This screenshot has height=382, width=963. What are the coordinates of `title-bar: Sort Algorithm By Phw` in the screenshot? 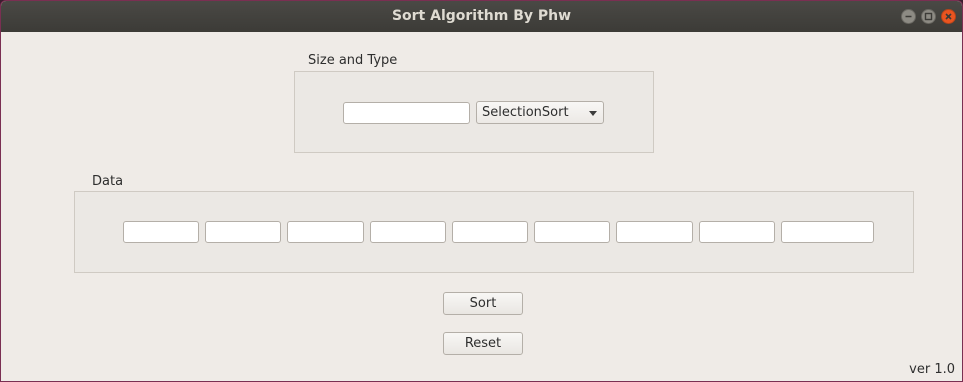 It's located at (481, 16).